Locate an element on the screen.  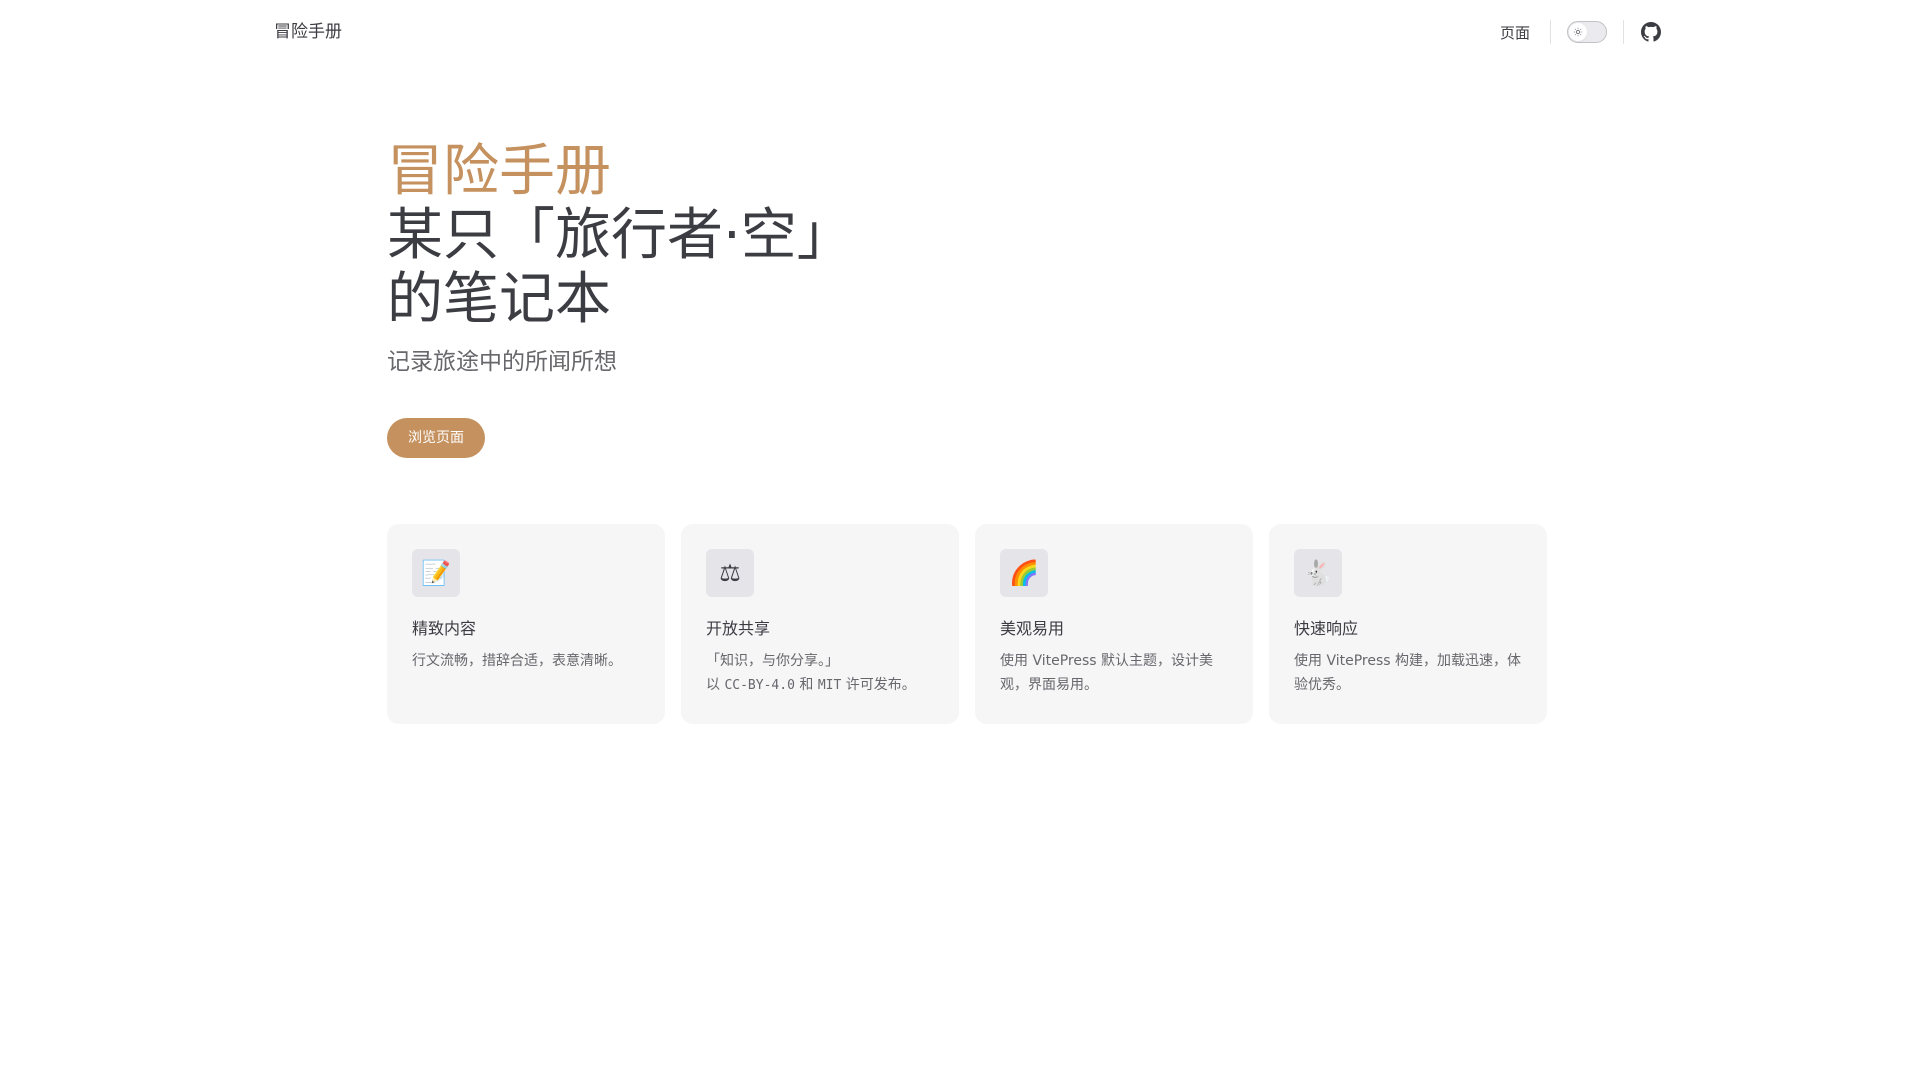
navbar: 冒险手册 页面 is located at coordinates (960, 32).